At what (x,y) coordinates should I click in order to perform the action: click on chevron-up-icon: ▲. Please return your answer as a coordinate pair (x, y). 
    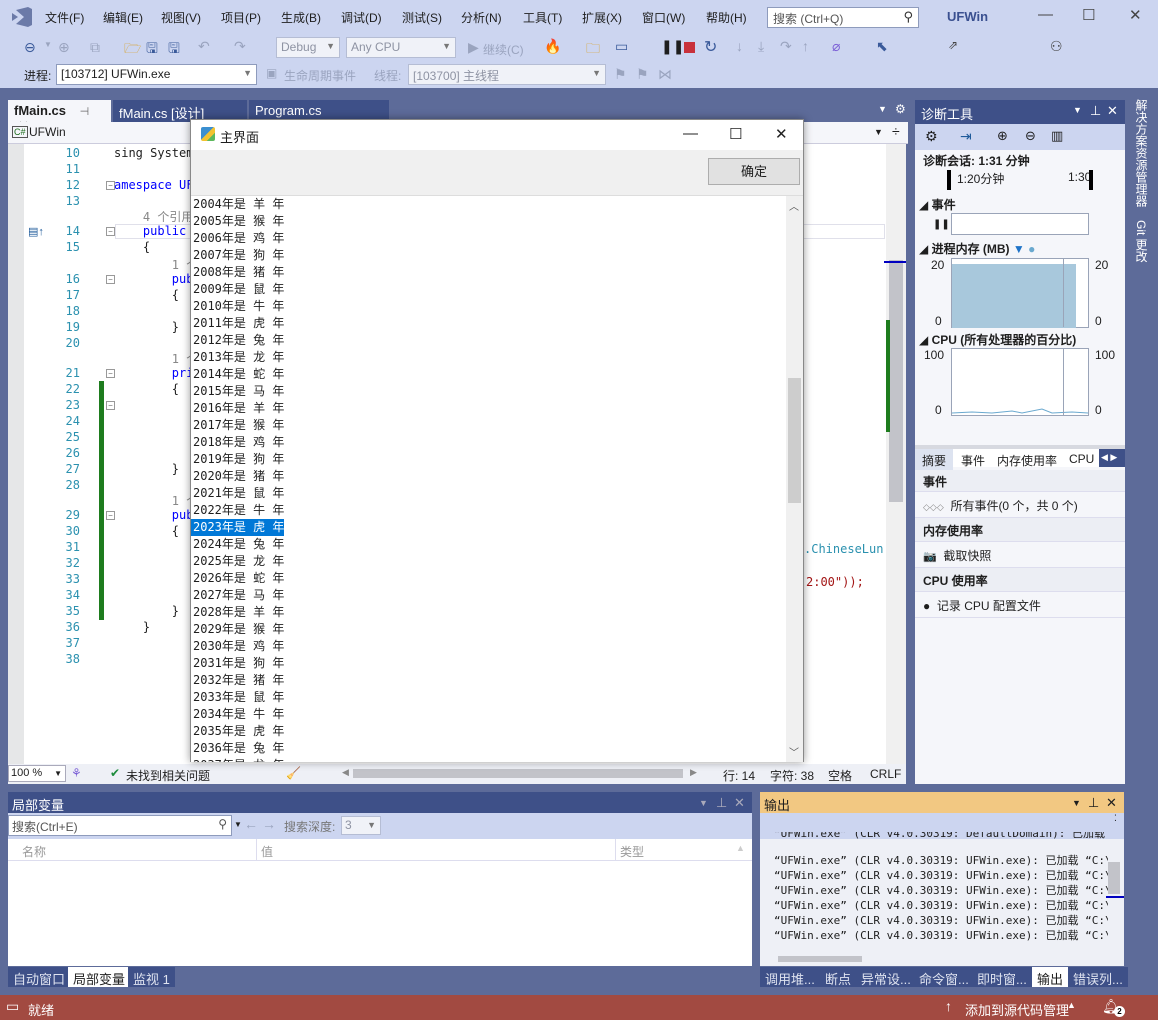
    Looking at the image, I should click on (1071, 1005).